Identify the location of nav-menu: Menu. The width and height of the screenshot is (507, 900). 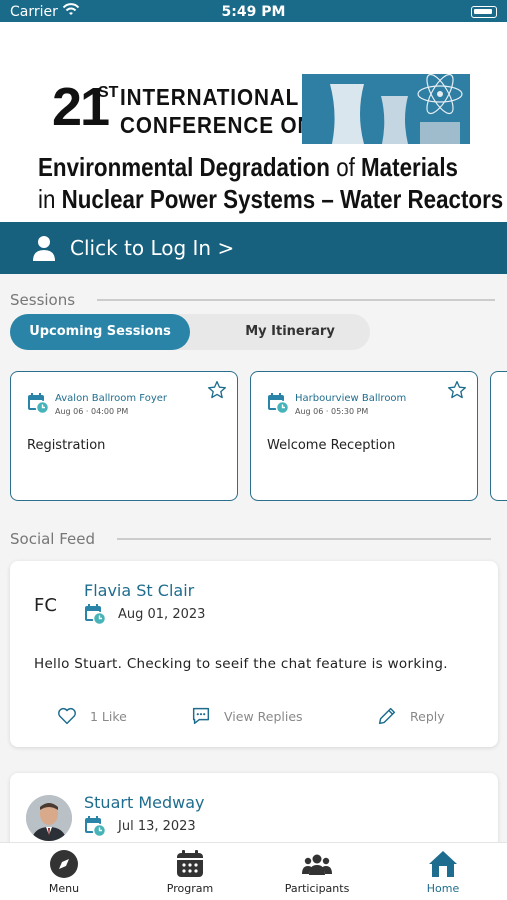
(64, 872).